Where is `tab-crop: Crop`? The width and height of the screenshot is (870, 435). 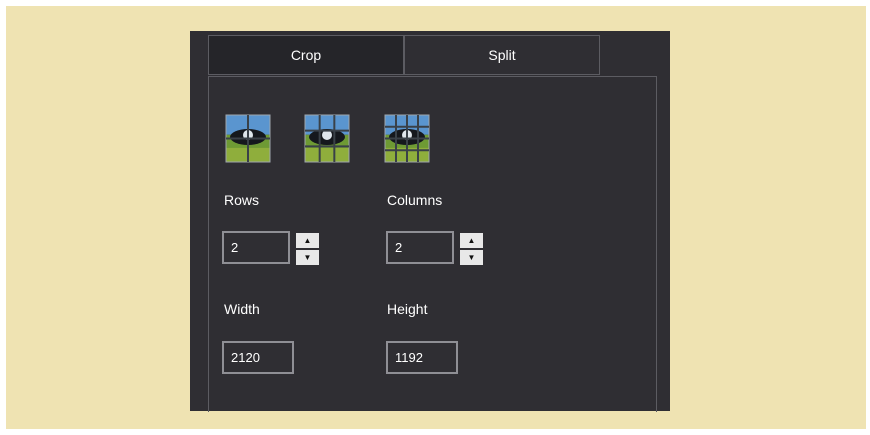
tab-crop: Crop is located at coordinates (306, 55).